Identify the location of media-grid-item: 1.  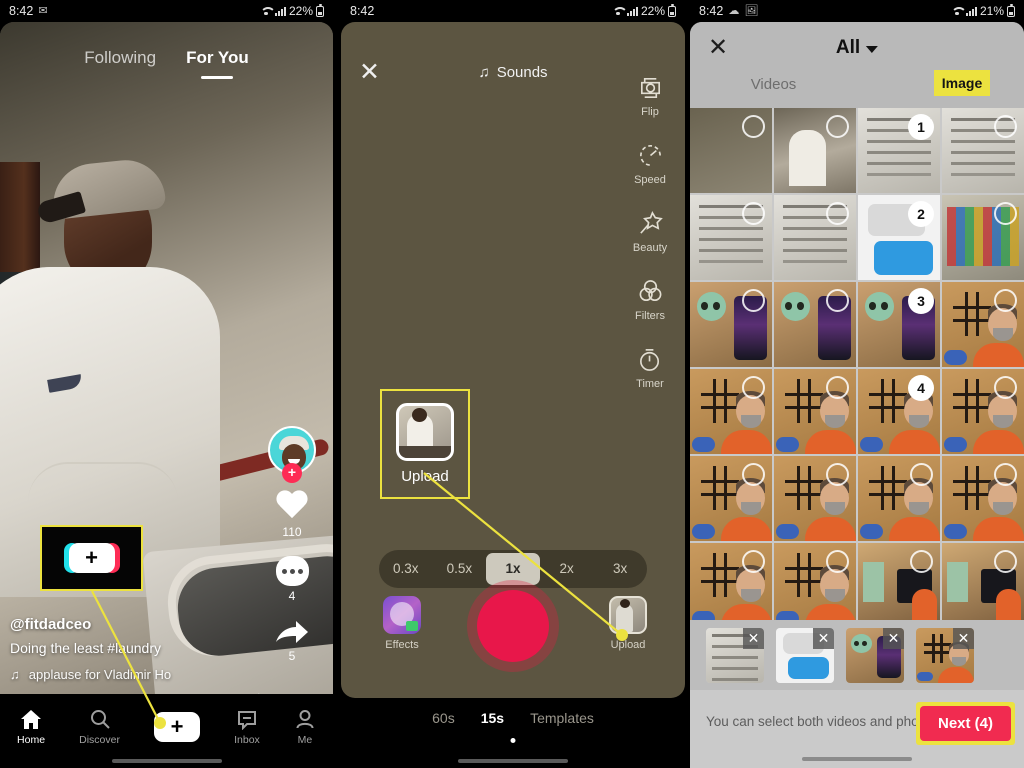
(899, 150).